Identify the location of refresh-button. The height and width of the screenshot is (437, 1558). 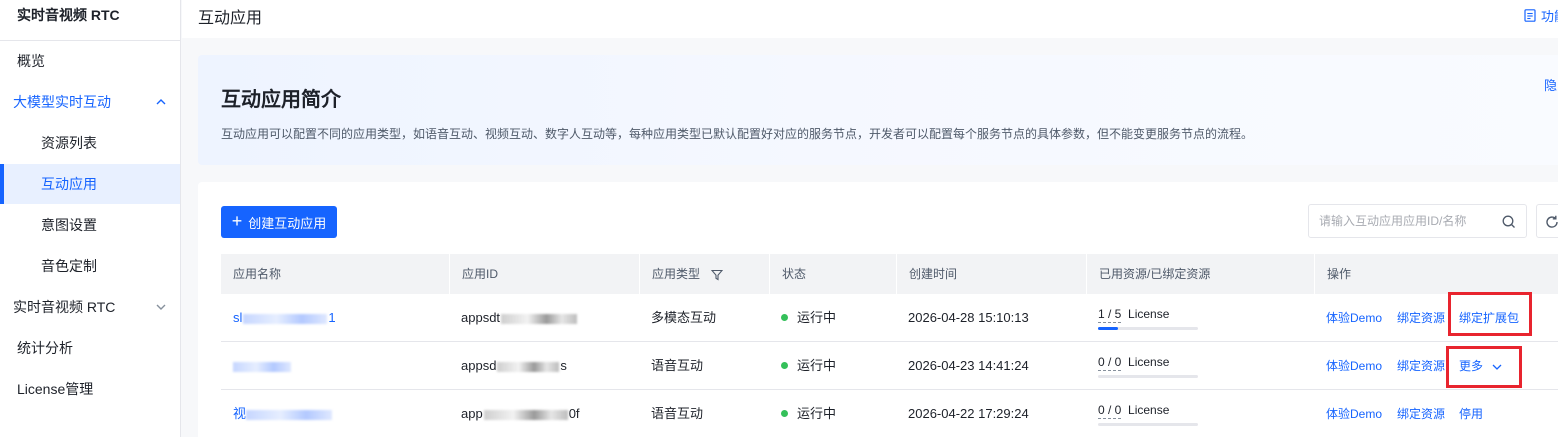
(1547, 221).